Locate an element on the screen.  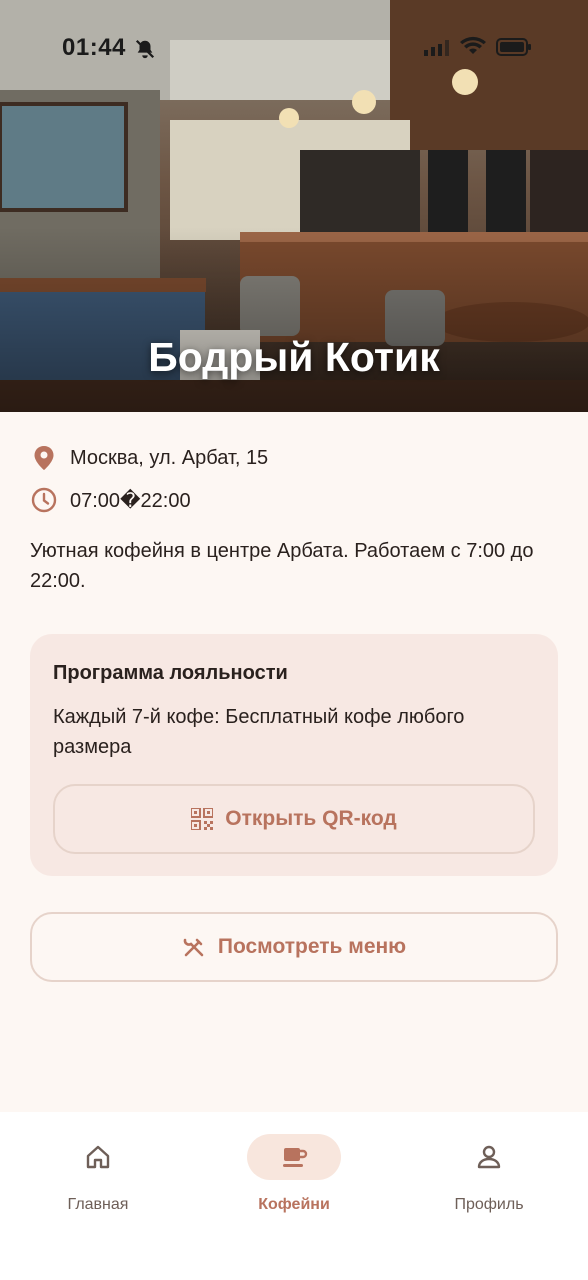
nav-cafes-label: Кофейни is located at coordinates (294, 1204).